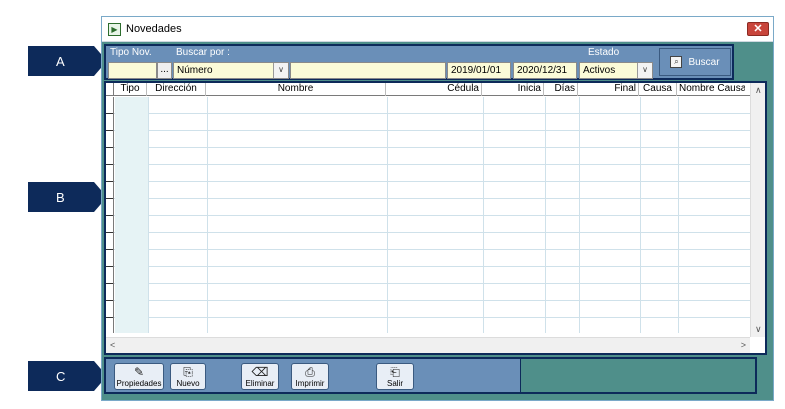 The height and width of the screenshot is (409, 785). Describe the element at coordinates (310, 372) in the screenshot. I see `printer-icon: ⎙` at that location.